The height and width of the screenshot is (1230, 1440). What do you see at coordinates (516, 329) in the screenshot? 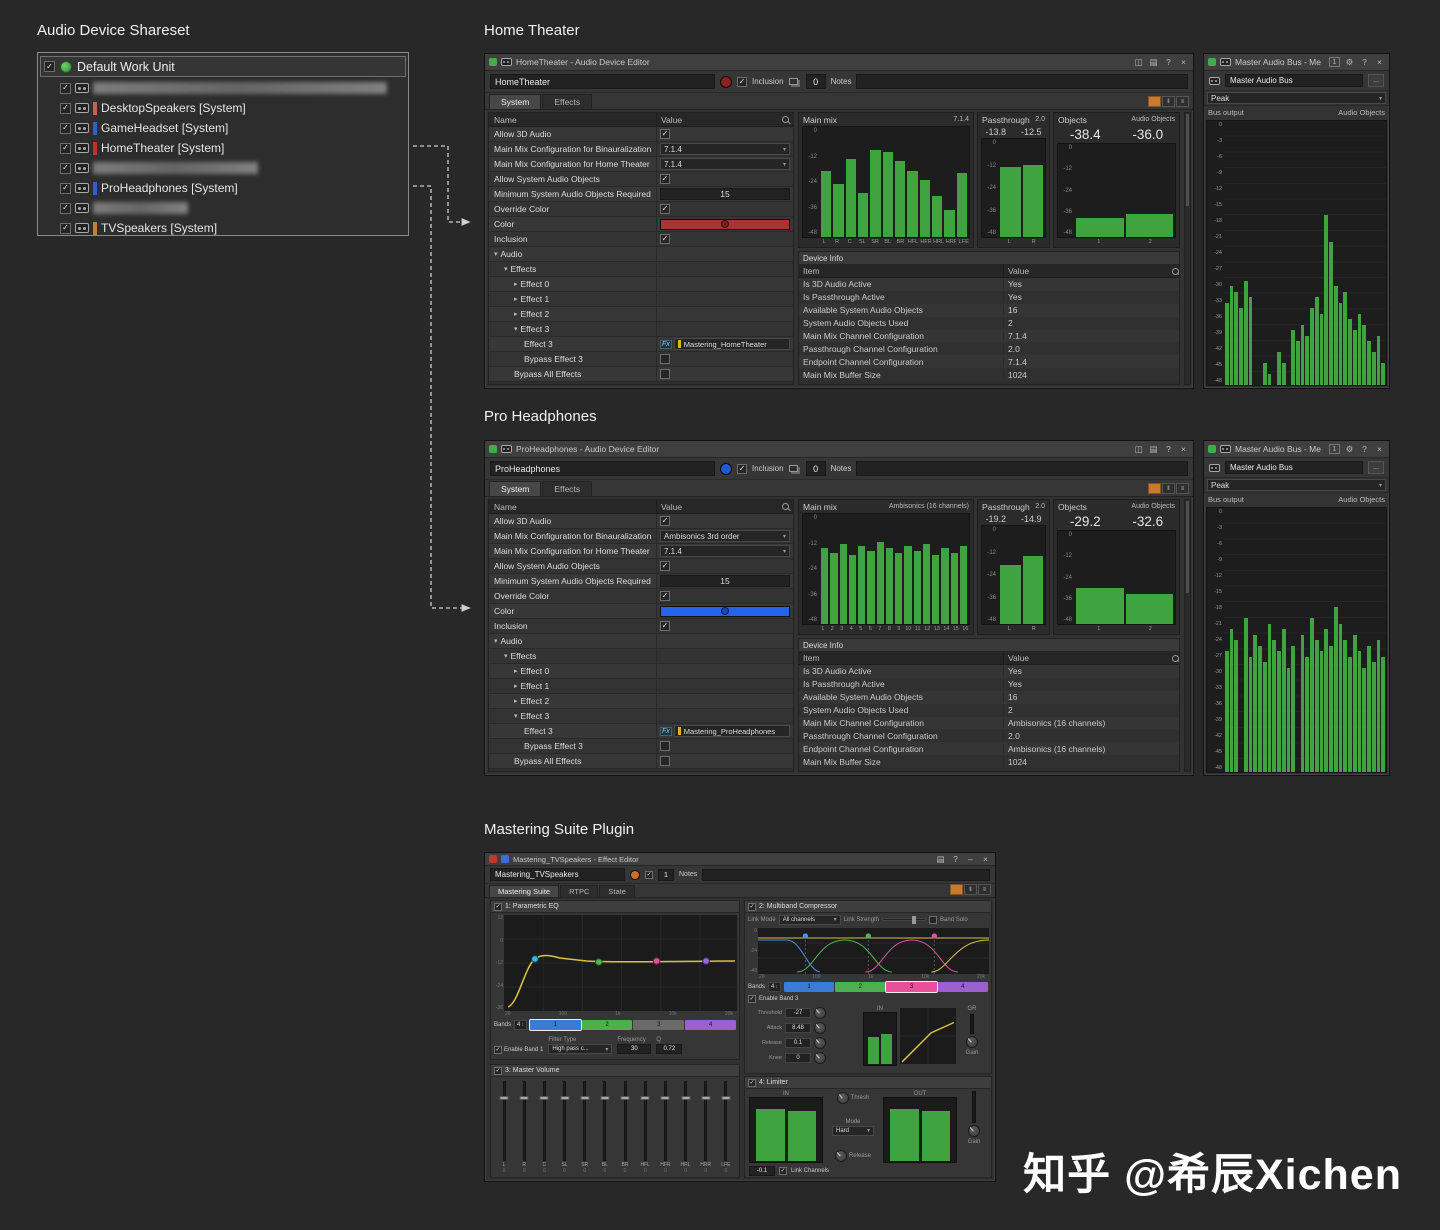
I see `collapse-icon: ▾` at bounding box center [516, 329].